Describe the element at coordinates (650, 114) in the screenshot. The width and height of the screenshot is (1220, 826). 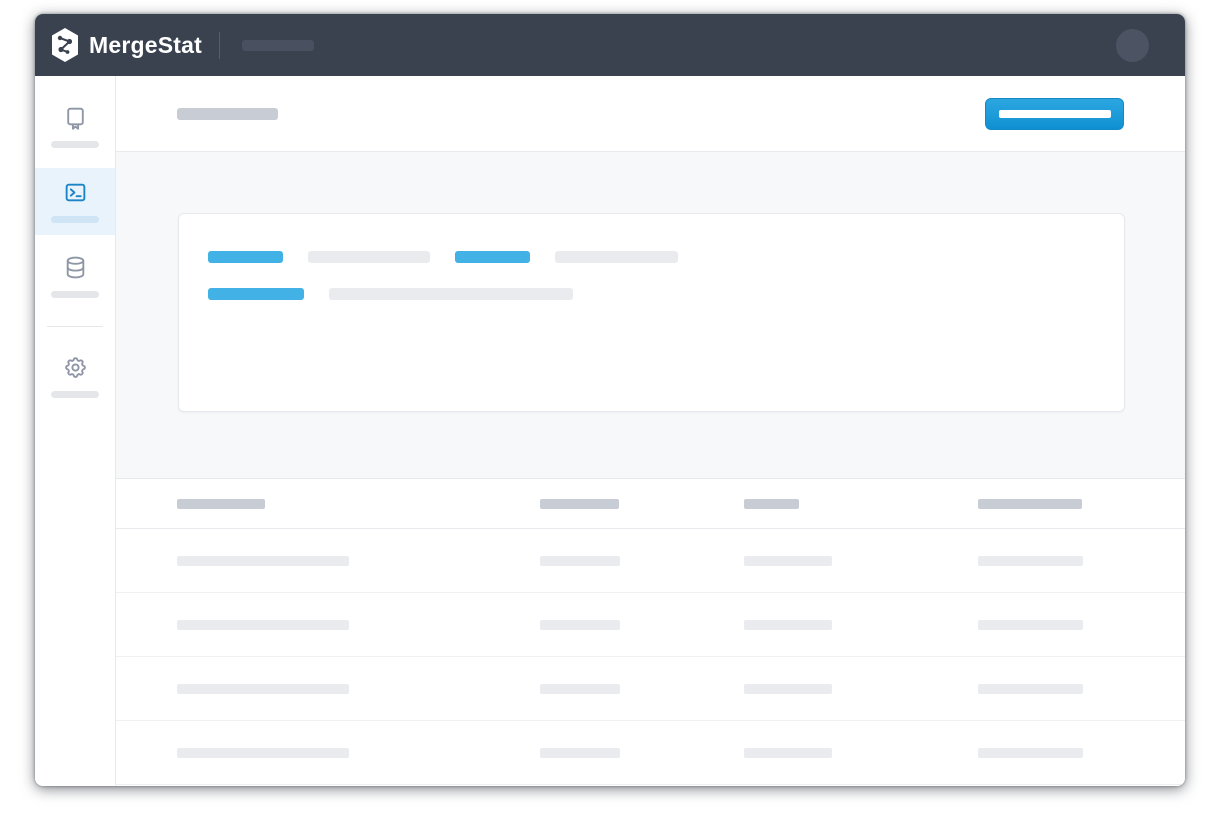
I see `page-head` at that location.